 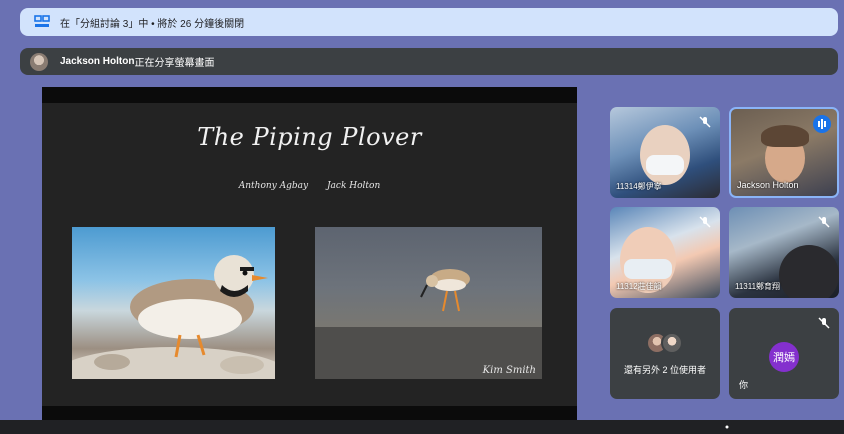 I want to click on slide-author-2: Jack Holton, so click(x=353, y=186).